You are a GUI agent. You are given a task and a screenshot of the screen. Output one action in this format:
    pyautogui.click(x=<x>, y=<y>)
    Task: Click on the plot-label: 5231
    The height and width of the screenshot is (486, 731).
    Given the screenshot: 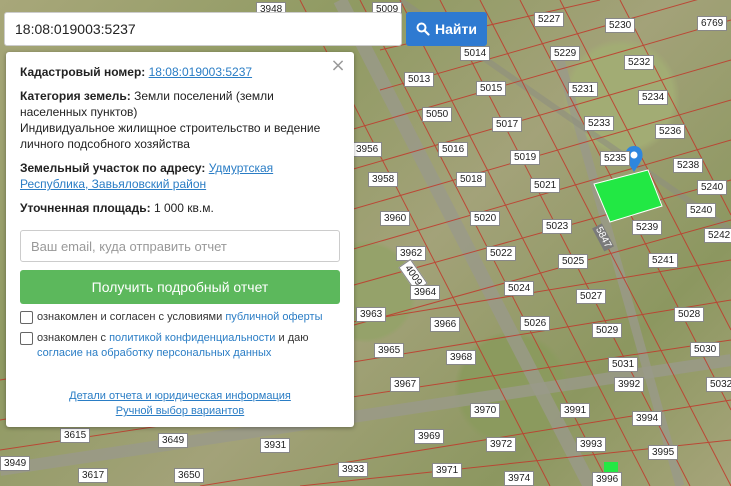 What is the action you would take?
    pyautogui.click(x=583, y=89)
    